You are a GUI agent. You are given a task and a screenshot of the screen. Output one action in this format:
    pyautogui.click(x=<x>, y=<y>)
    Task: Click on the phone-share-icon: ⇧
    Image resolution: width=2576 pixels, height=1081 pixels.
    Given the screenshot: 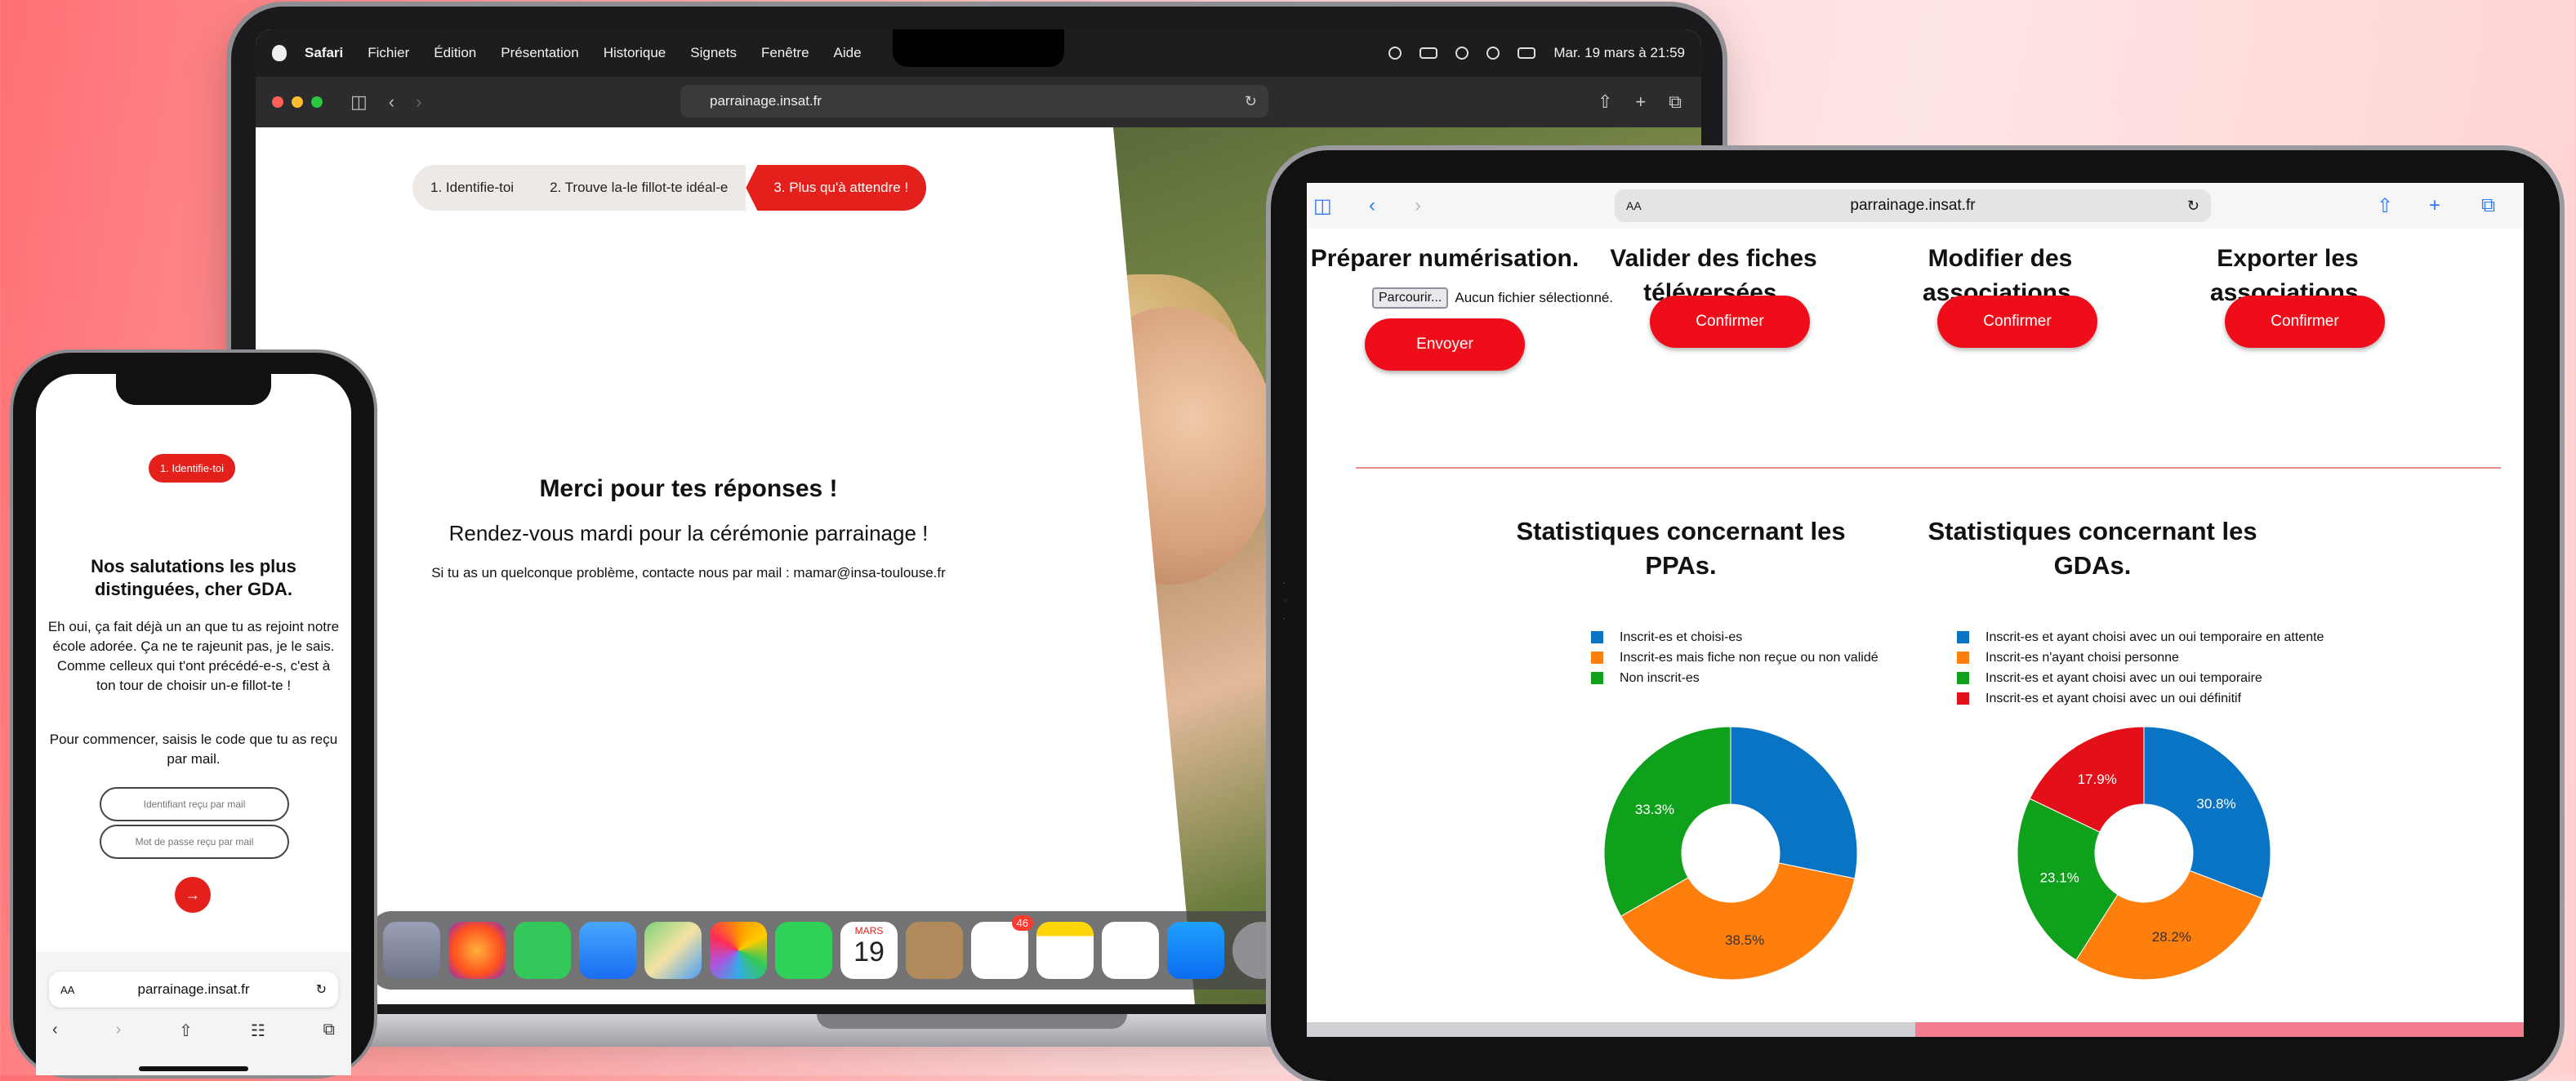 What is the action you would take?
    pyautogui.click(x=186, y=1031)
    